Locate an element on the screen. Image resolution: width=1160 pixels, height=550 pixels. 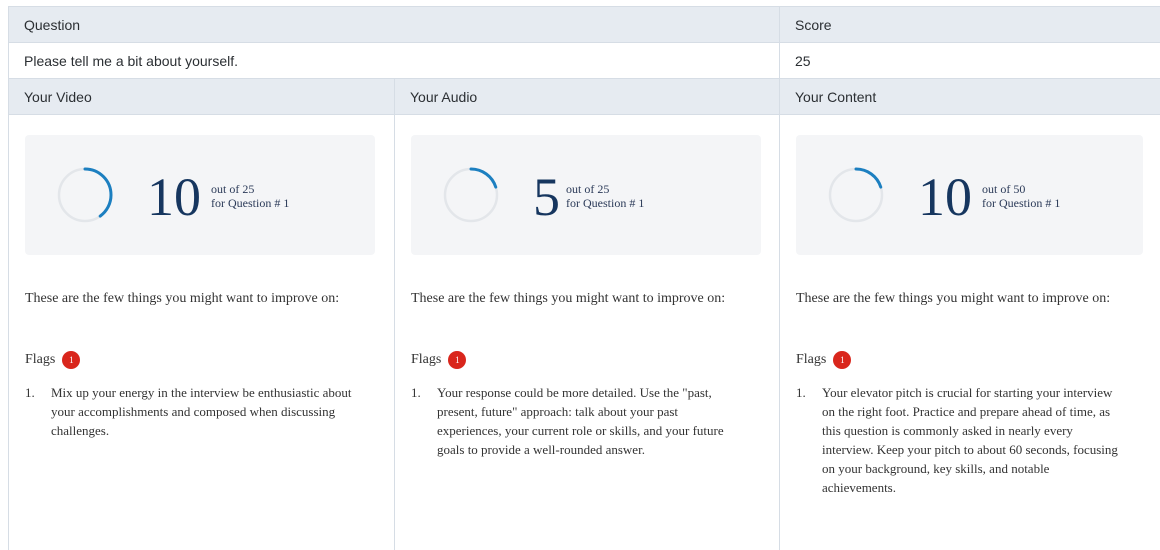
content-score-card: 10 out of 50 for Question # 1 is located at coordinates (969, 195).